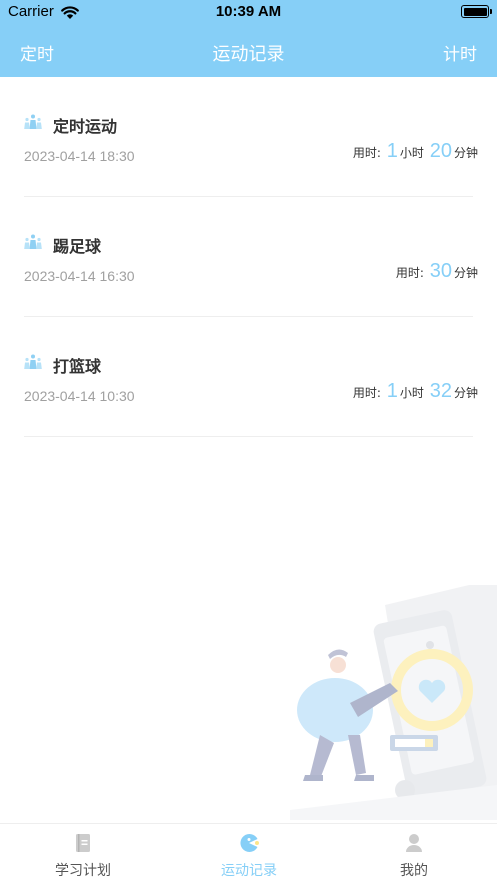 The image size is (497, 883). I want to click on stopwatch-button: 计时, so click(460, 52).